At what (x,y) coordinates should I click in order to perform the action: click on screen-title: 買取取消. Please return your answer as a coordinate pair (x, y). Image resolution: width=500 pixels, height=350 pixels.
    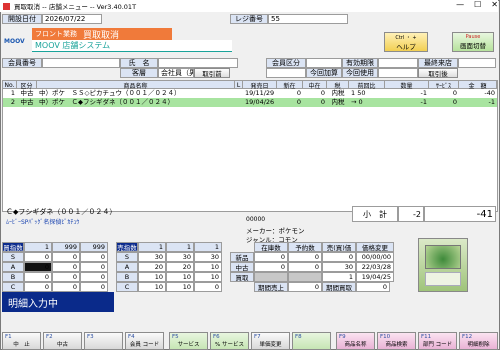
    Looking at the image, I should click on (101, 35).